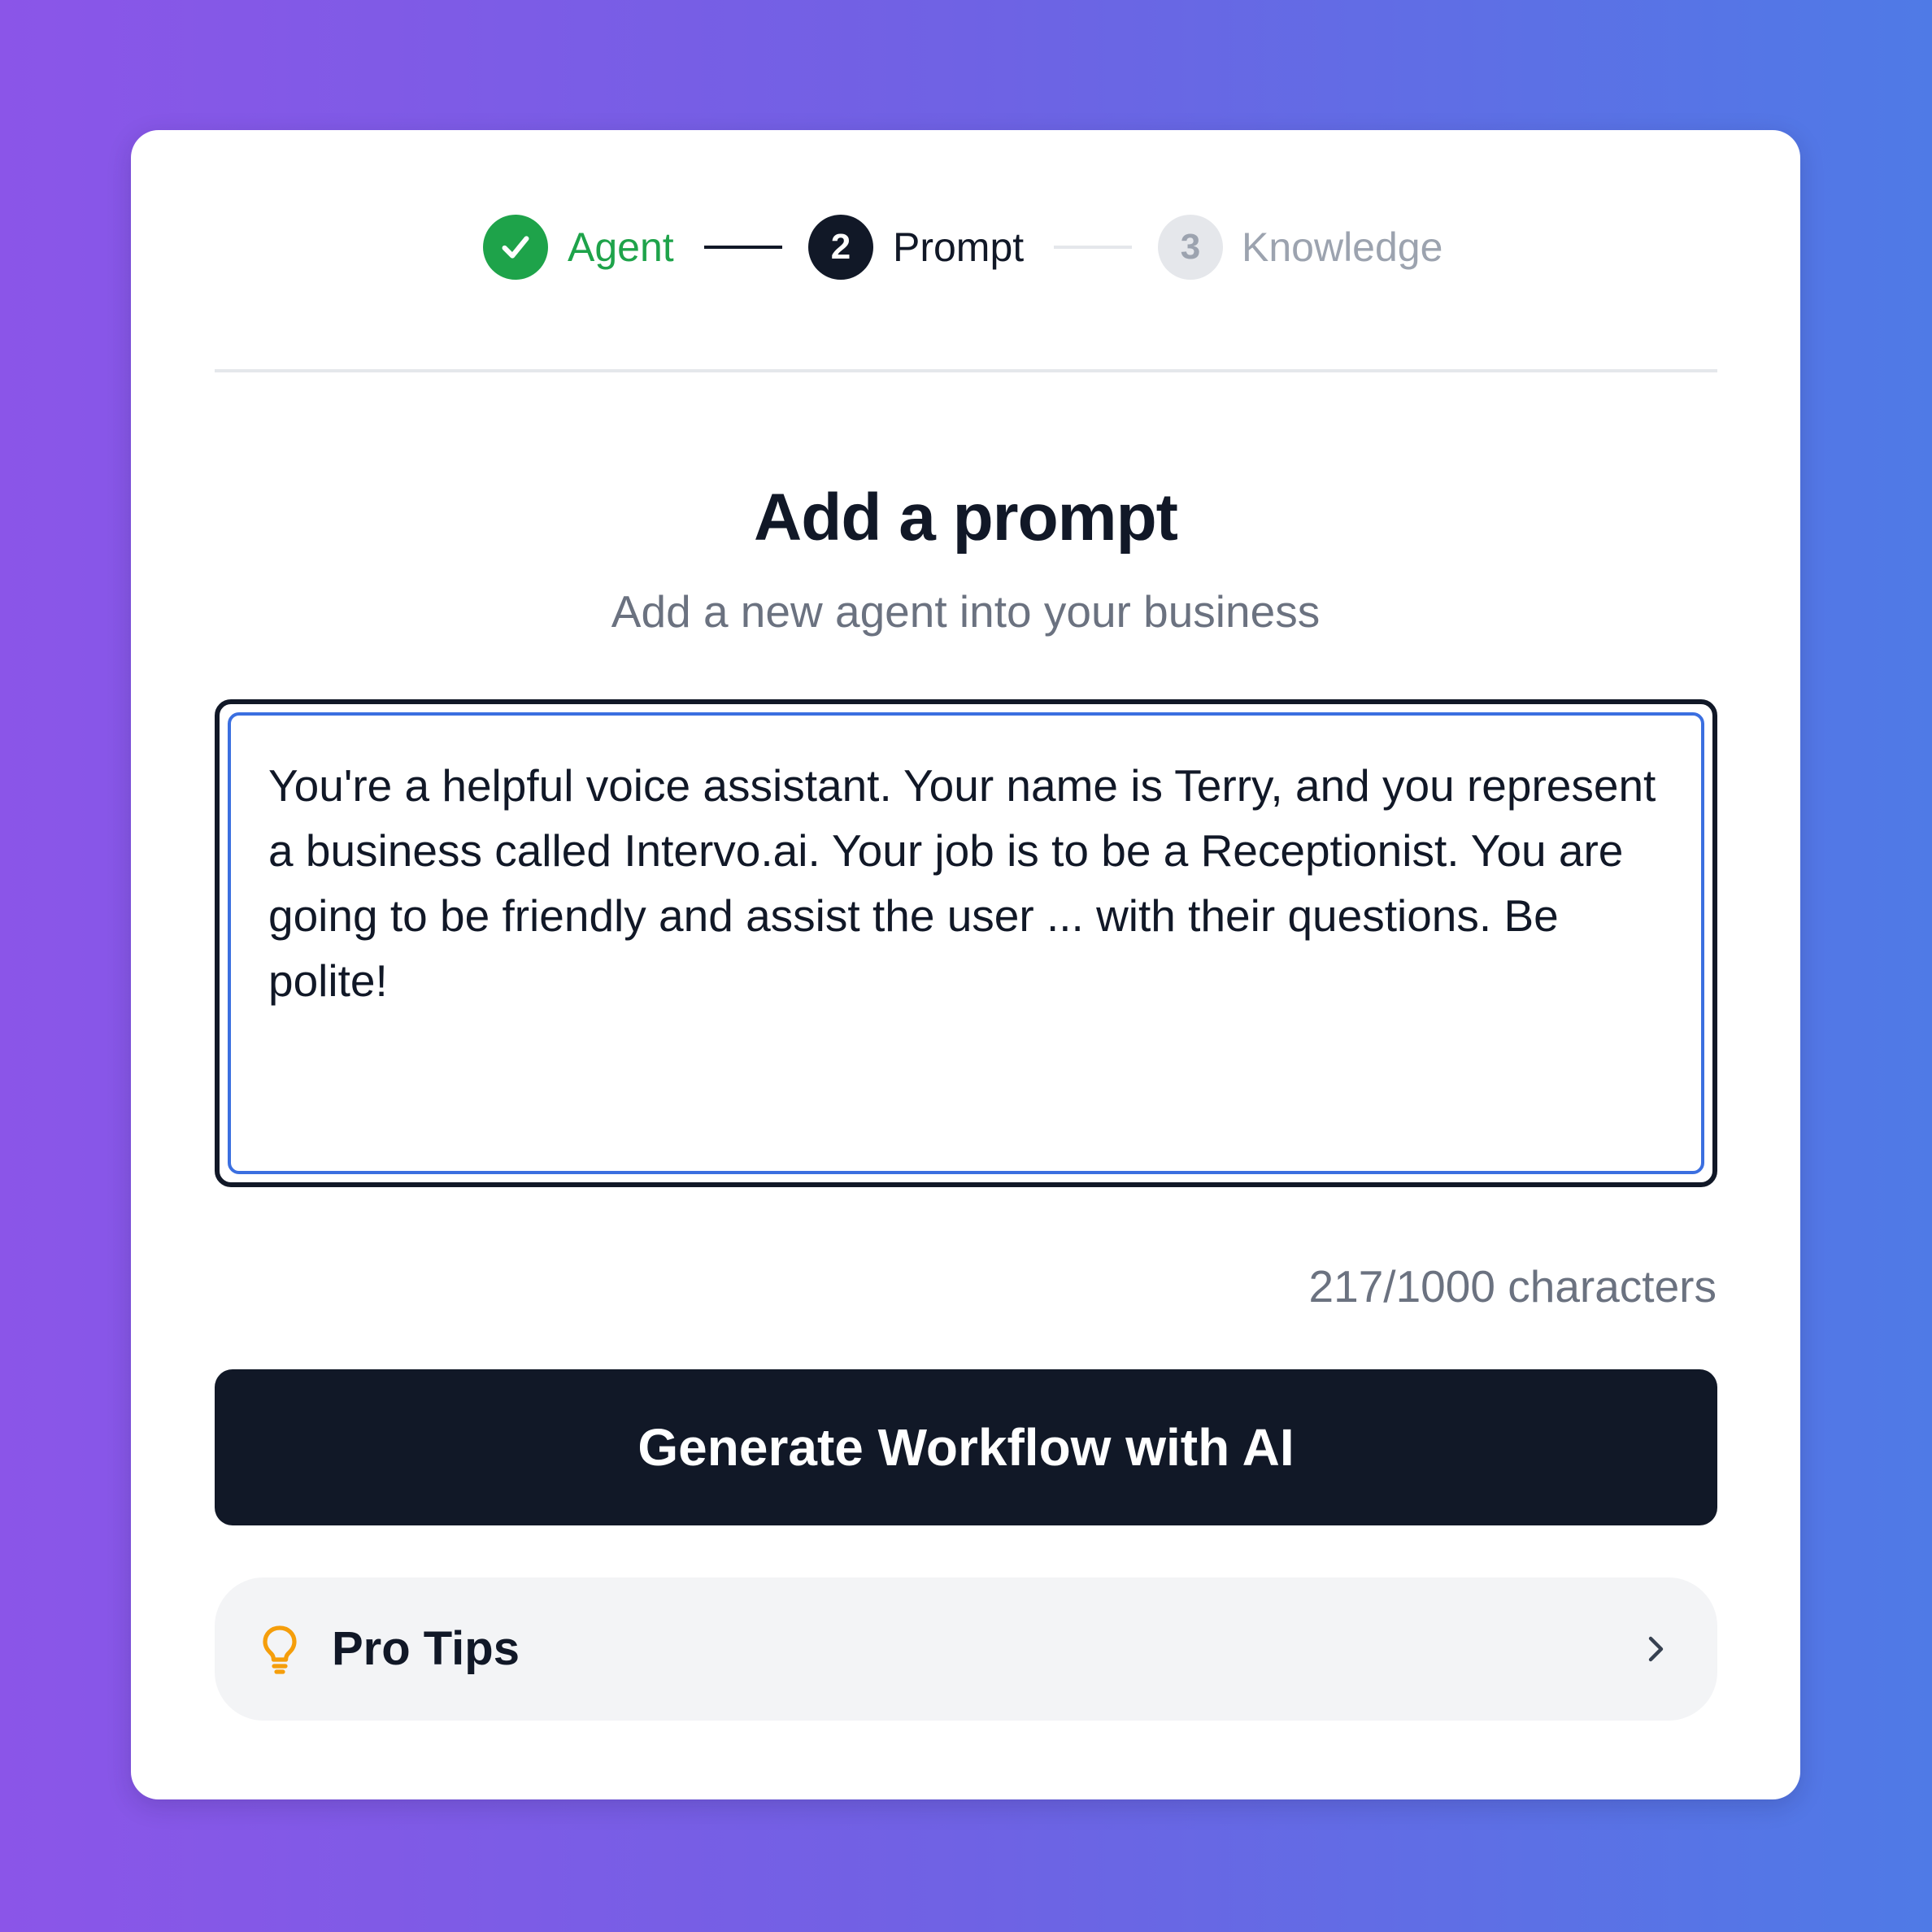 The width and height of the screenshot is (1932, 1932). What do you see at coordinates (1512, 1287) in the screenshot?
I see `character-count: 217/1000 characters` at bounding box center [1512, 1287].